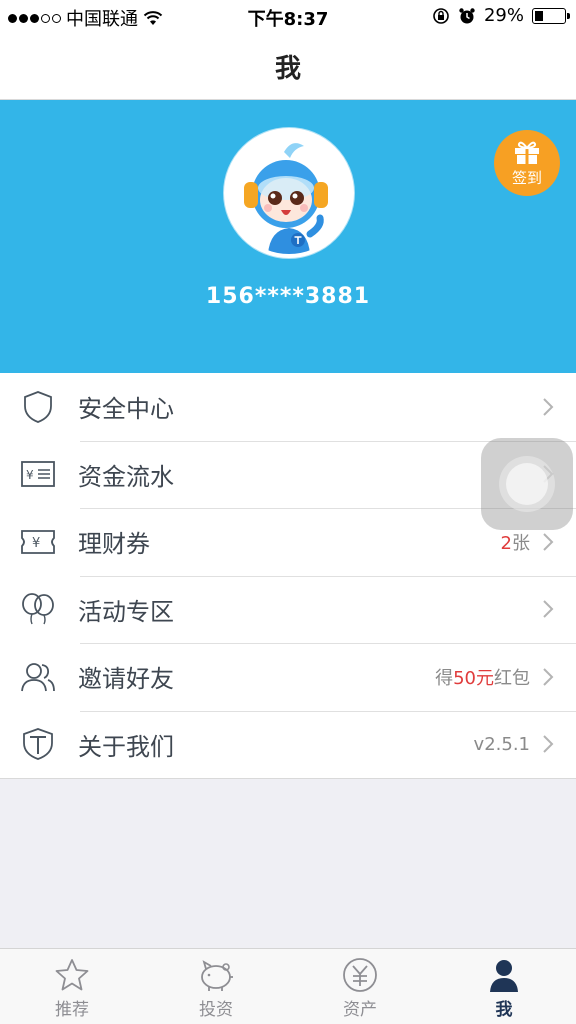  I want to click on menu-item-label: 资金流水, so click(126, 476).